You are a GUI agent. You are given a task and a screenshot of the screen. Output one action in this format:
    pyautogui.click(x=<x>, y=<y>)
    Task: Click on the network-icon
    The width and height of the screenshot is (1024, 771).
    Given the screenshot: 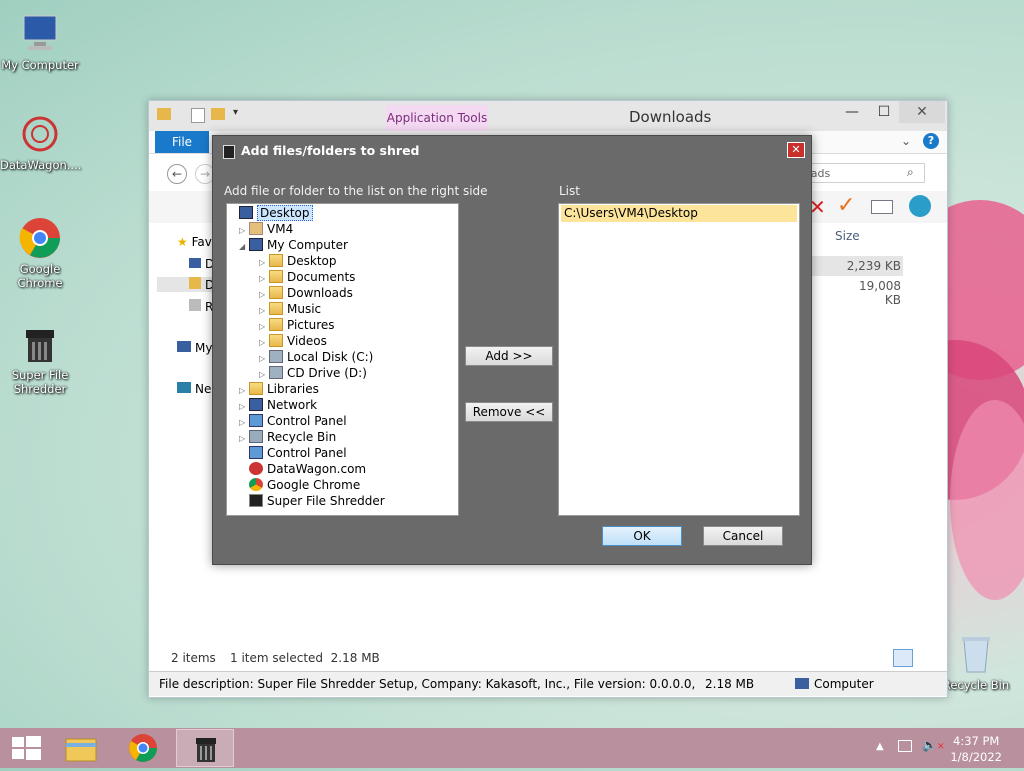 What is the action you would take?
    pyautogui.click(x=184, y=387)
    